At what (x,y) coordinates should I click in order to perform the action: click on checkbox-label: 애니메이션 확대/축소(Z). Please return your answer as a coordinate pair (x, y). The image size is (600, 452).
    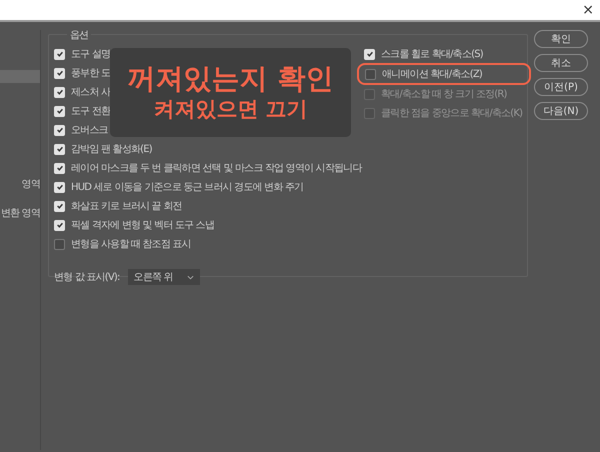
    Looking at the image, I should click on (432, 74).